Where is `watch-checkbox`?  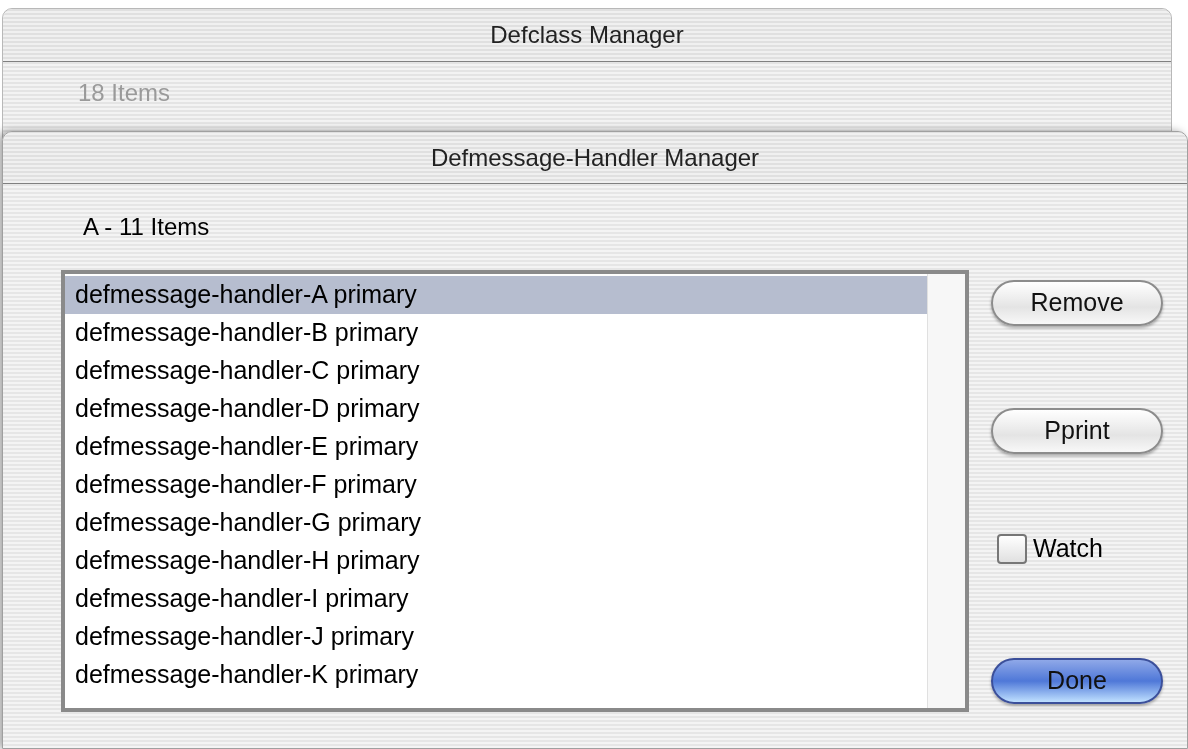 watch-checkbox is located at coordinates (1012, 548).